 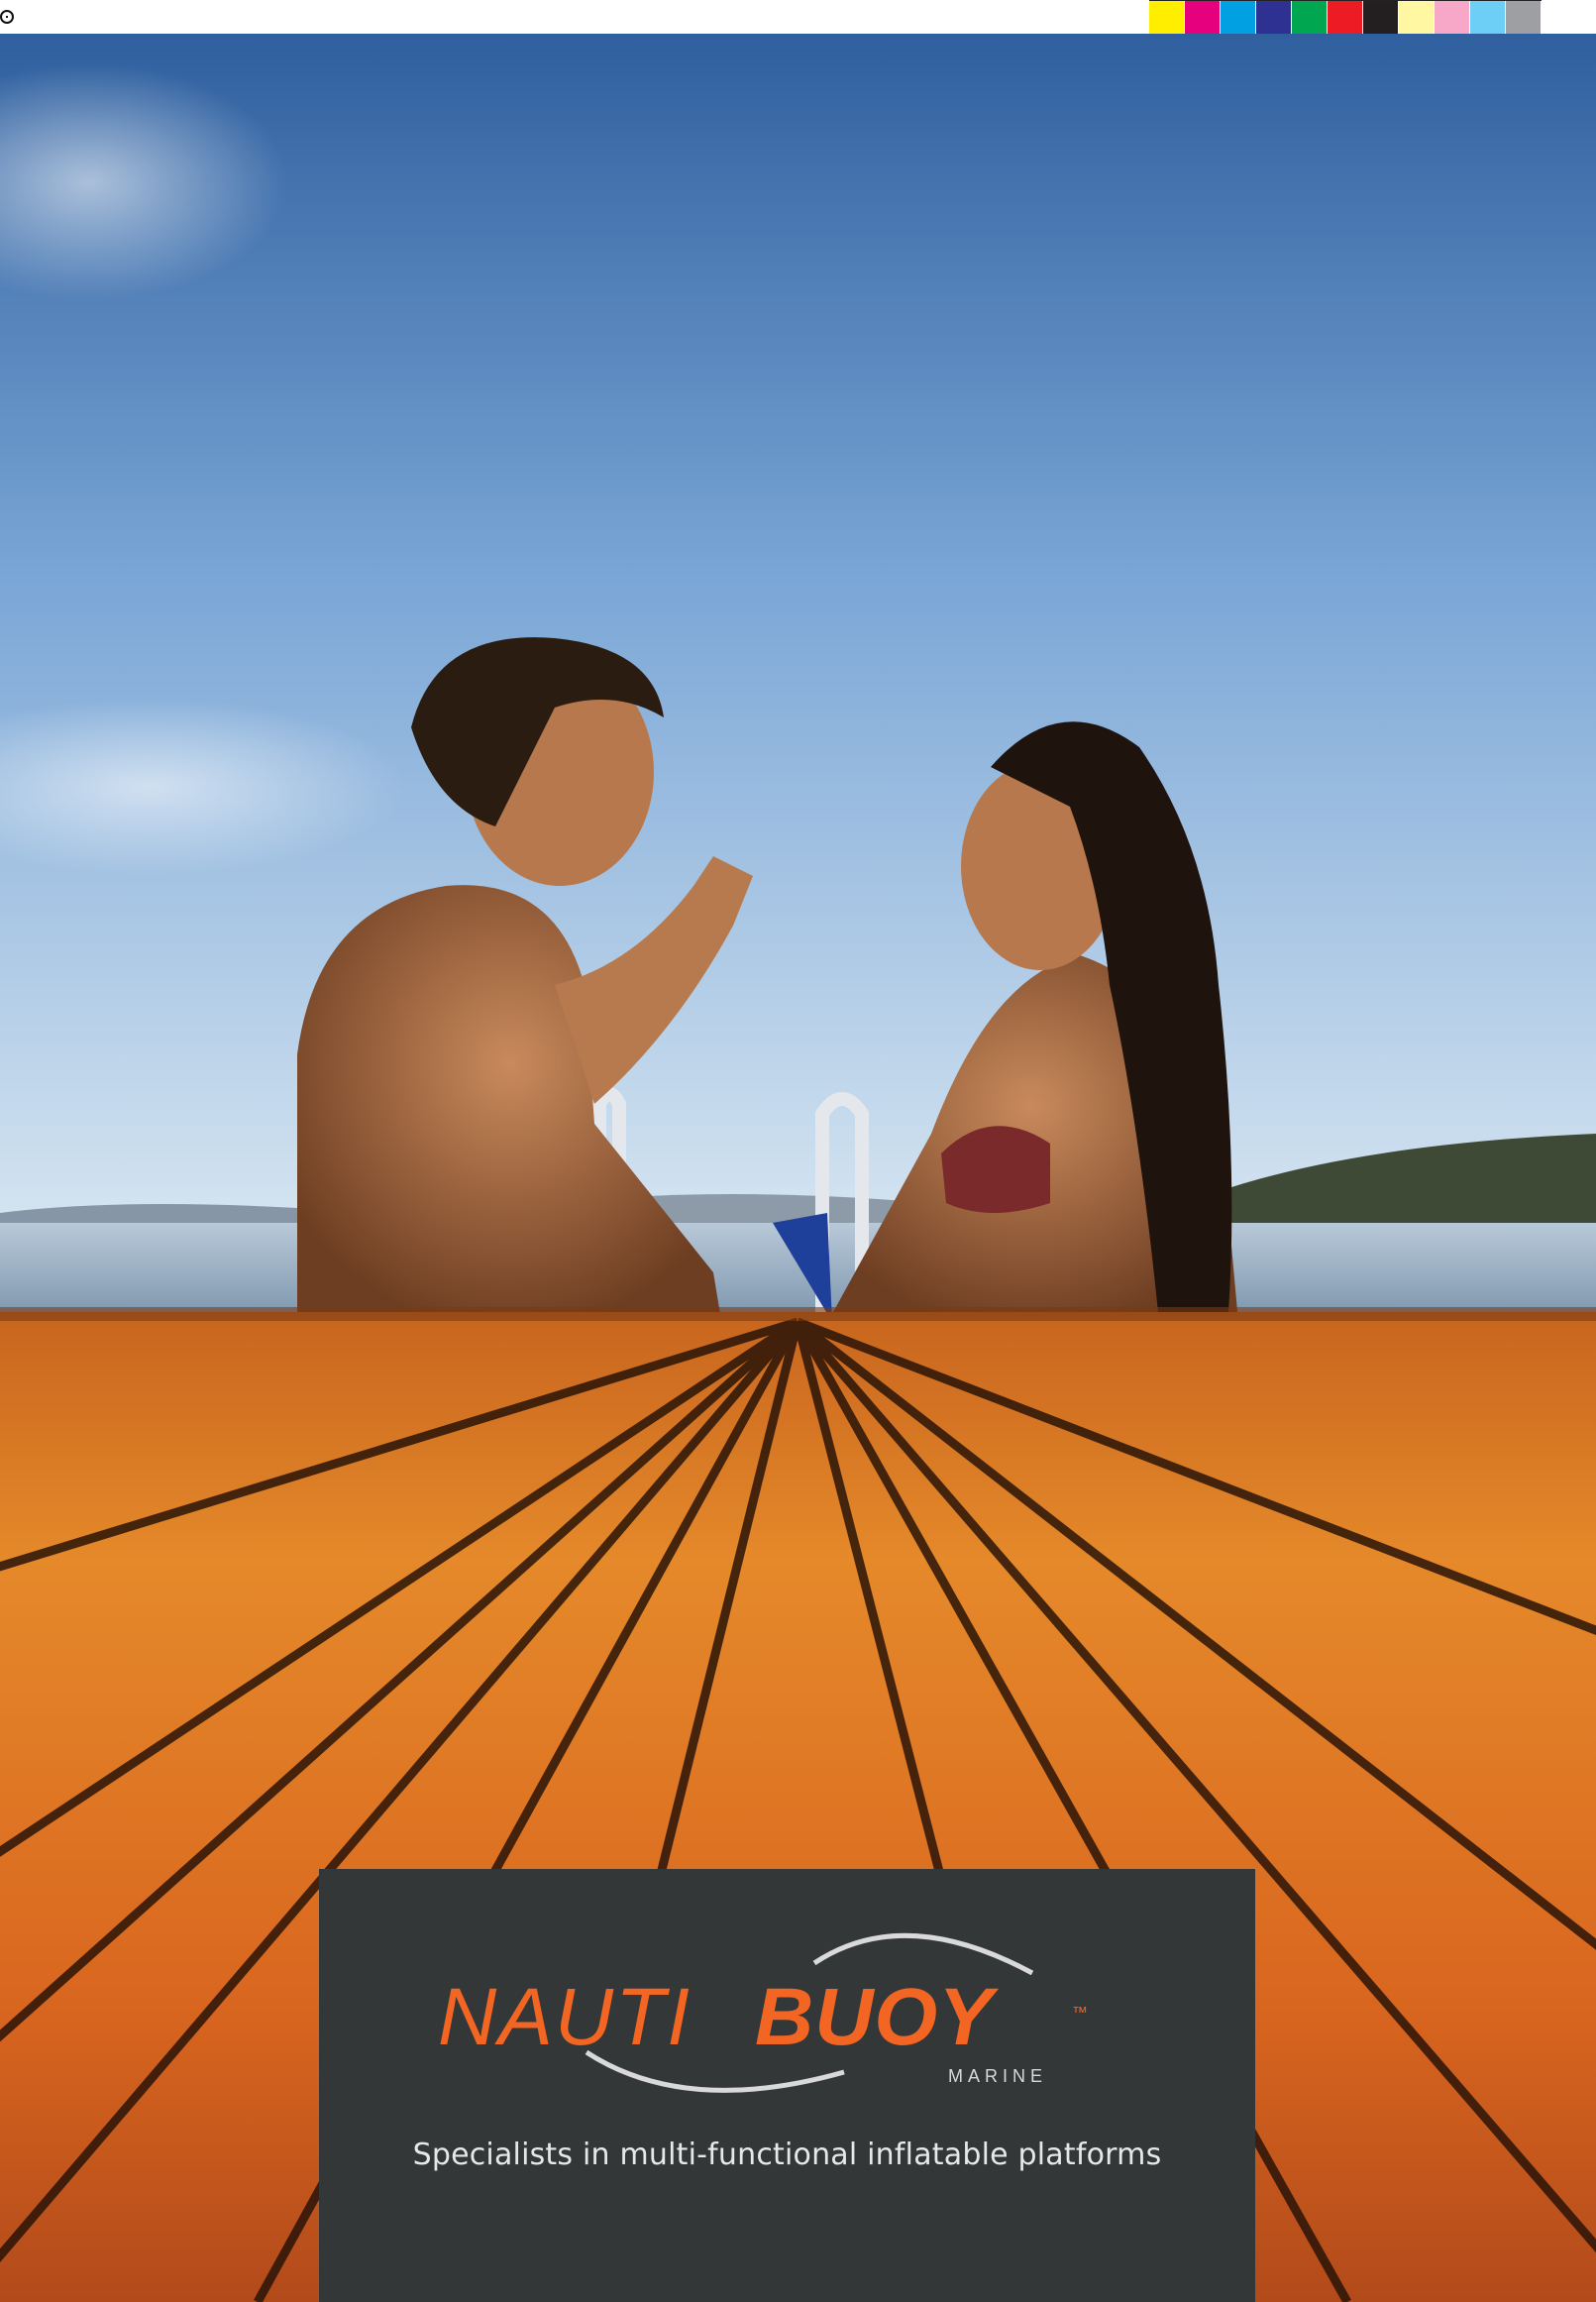 I want to click on logo-text-nauti: NAUTI, so click(x=565, y=2017).